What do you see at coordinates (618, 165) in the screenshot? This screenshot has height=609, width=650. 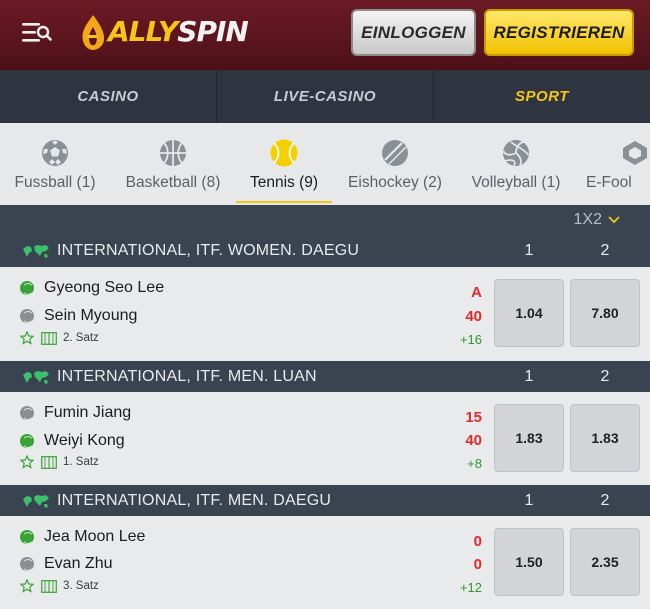 I see `sport-esports: E-Fool` at bounding box center [618, 165].